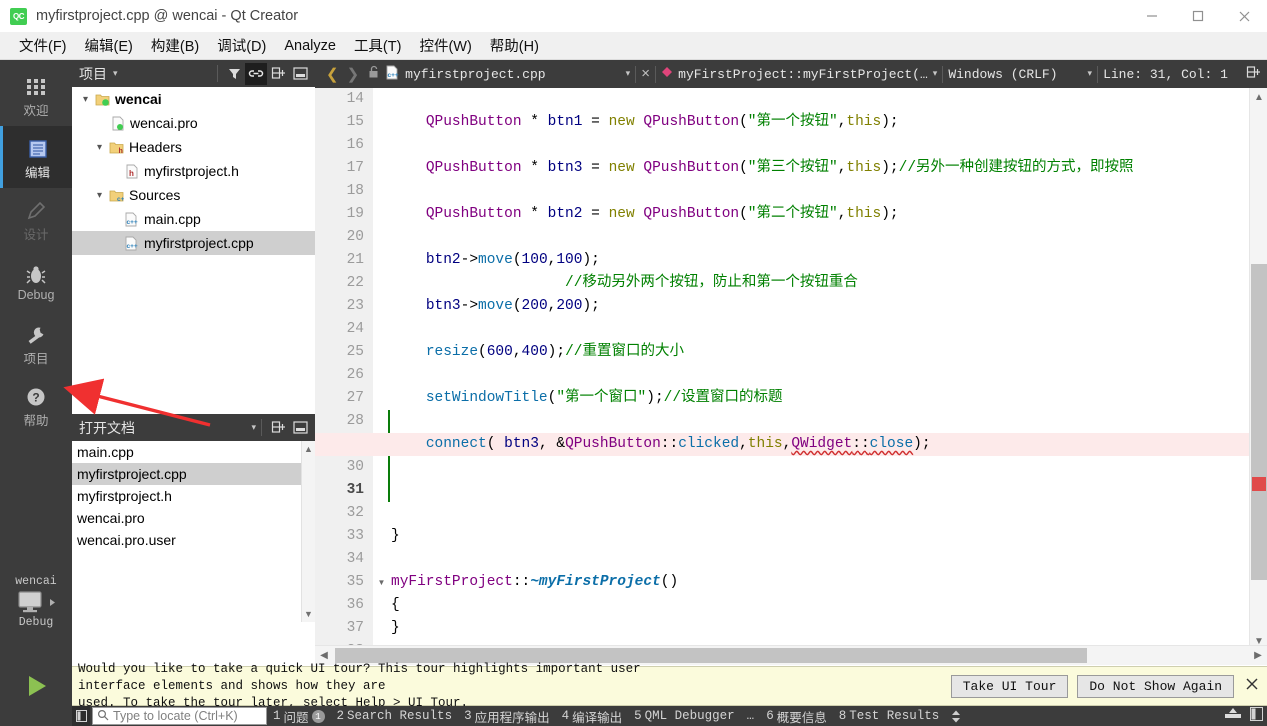 This screenshot has height=726, width=1267. What do you see at coordinates (507, 716) in the screenshot?
I see `output-tab-app-output: 3 应用程序输出` at bounding box center [507, 716].